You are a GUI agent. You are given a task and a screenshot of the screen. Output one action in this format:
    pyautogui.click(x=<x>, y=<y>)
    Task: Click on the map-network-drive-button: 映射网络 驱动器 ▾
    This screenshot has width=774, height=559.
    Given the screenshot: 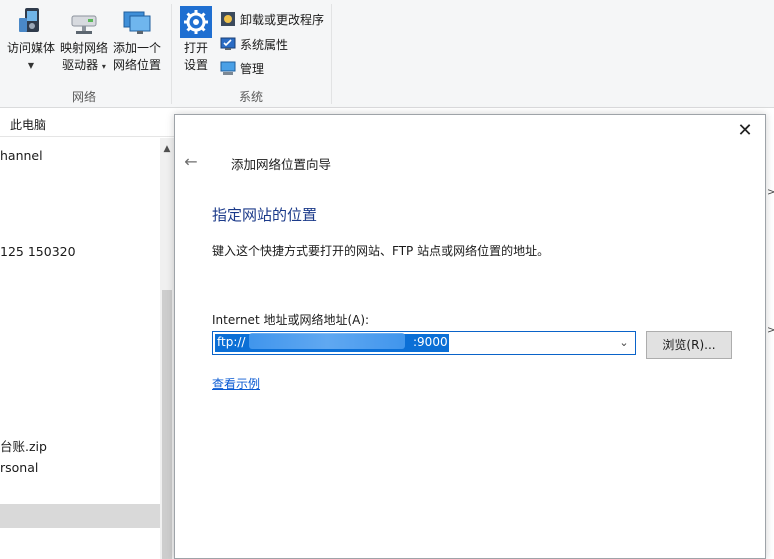 What is the action you would take?
    pyautogui.click(x=84, y=40)
    